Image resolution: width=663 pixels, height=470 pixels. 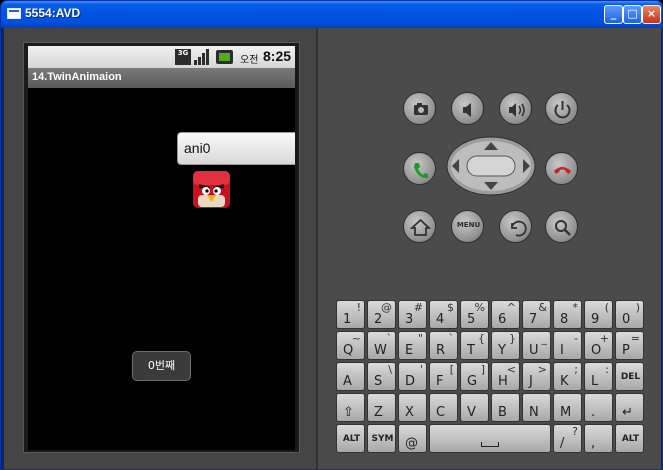 What do you see at coordinates (566, 412) in the screenshot?
I see `key-label: M` at bounding box center [566, 412].